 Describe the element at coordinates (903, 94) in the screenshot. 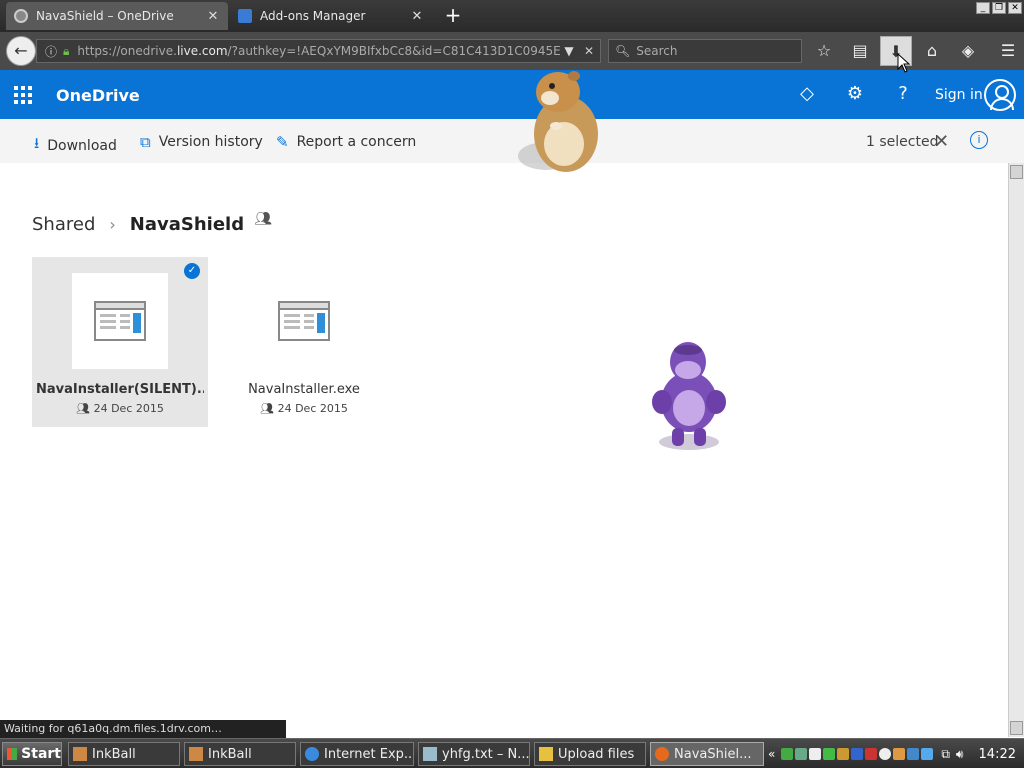

I see `help-icon: ?` at that location.